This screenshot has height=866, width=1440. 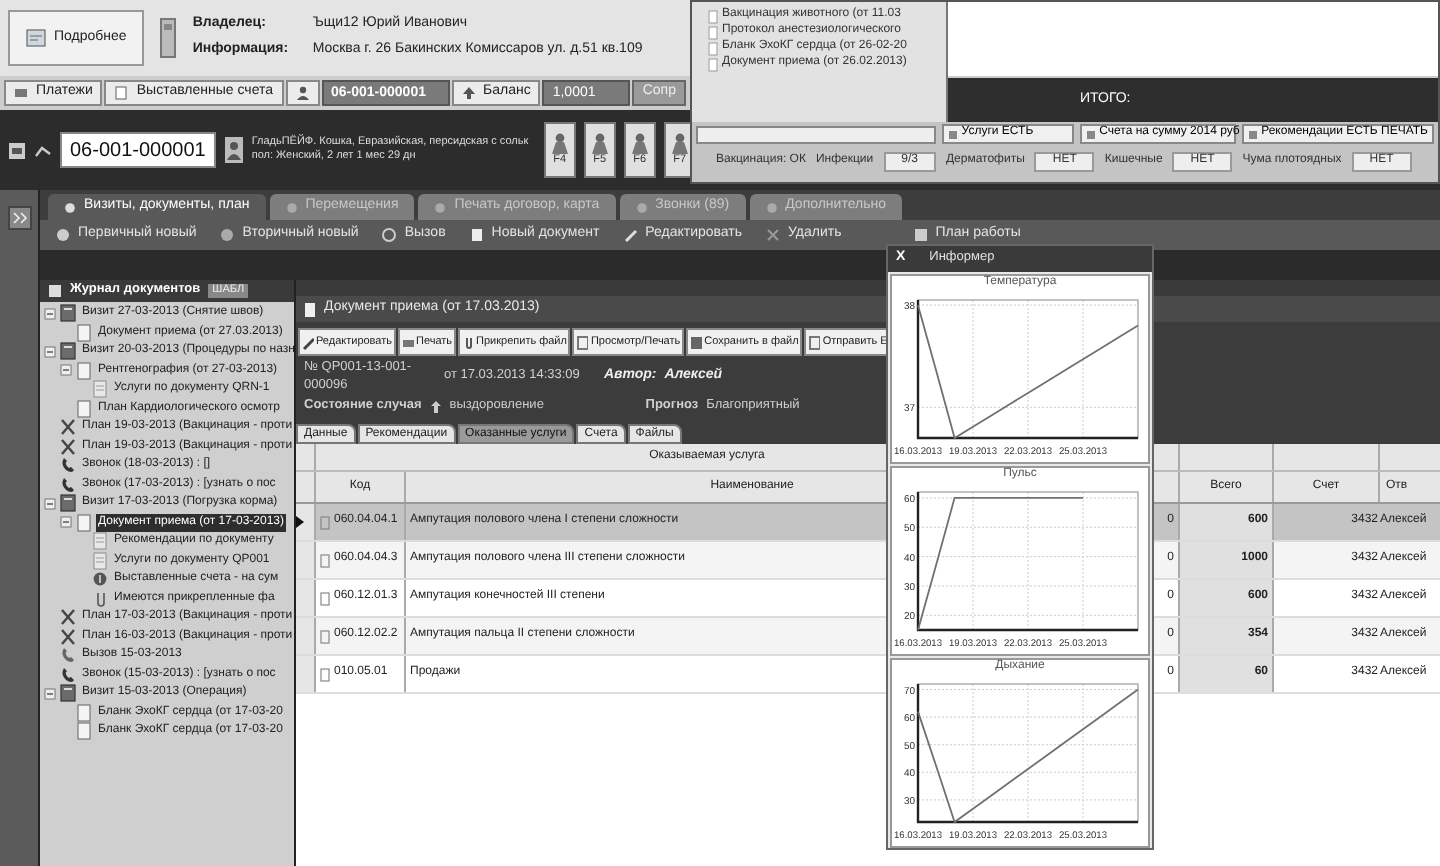 I want to click on scrollbar, so click(x=816, y=134).